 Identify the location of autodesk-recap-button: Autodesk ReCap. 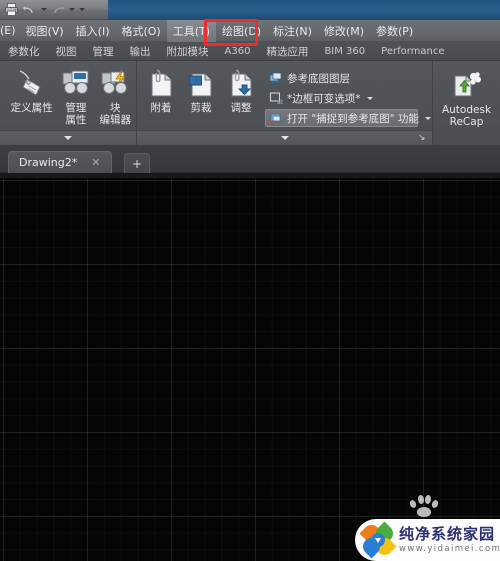
(467, 97).